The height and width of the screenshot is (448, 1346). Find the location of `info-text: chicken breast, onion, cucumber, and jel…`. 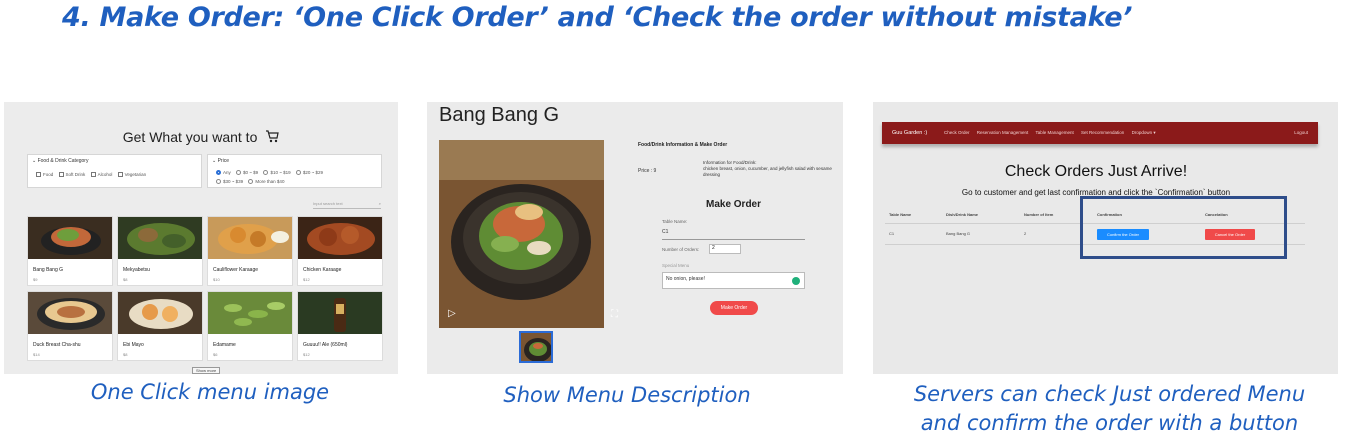

info-text: chicken breast, onion, cucumber, and jel… is located at coordinates (767, 171).